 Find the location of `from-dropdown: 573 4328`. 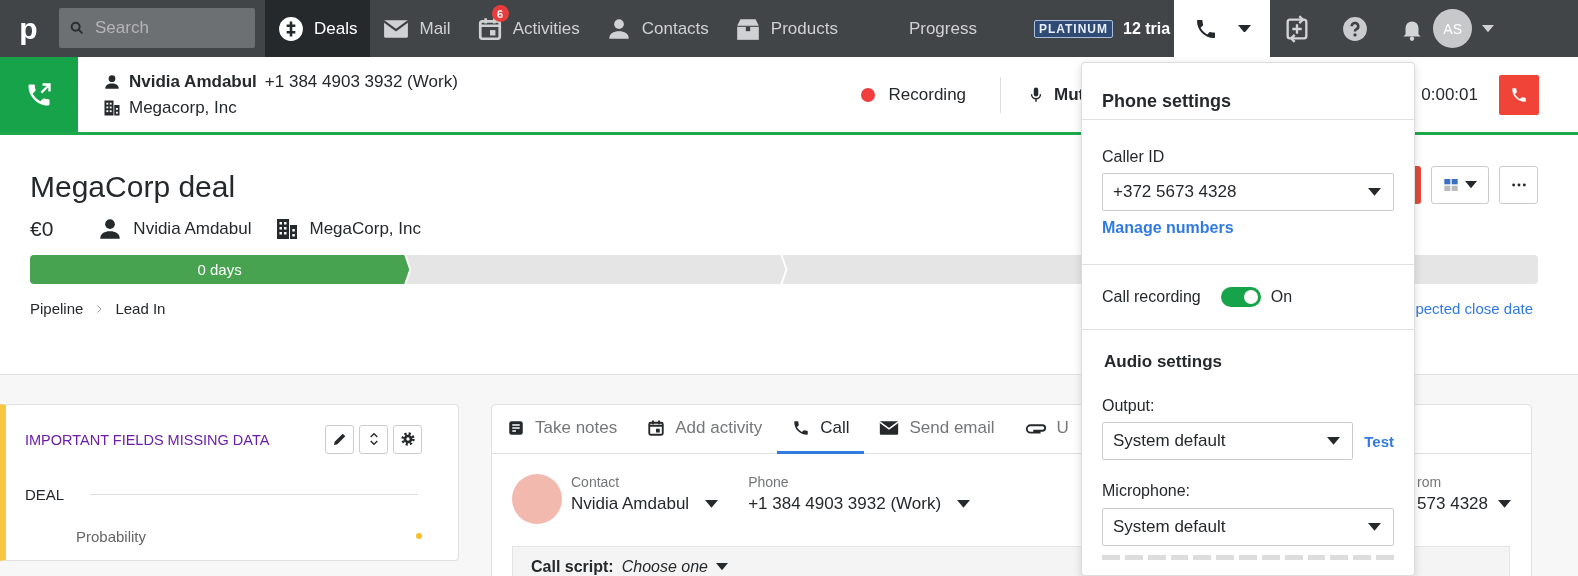

from-dropdown: 573 4328 is located at coordinates (1464, 504).